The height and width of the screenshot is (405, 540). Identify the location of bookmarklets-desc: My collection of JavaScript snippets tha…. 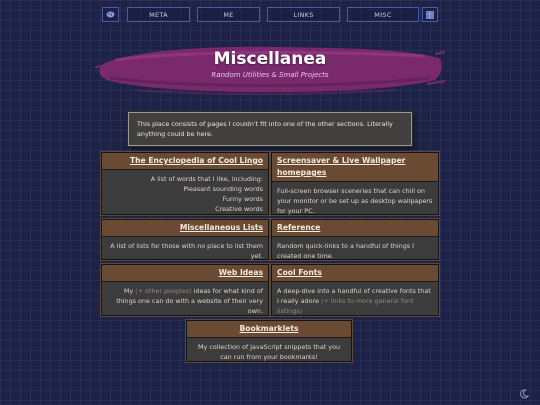
(269, 352).